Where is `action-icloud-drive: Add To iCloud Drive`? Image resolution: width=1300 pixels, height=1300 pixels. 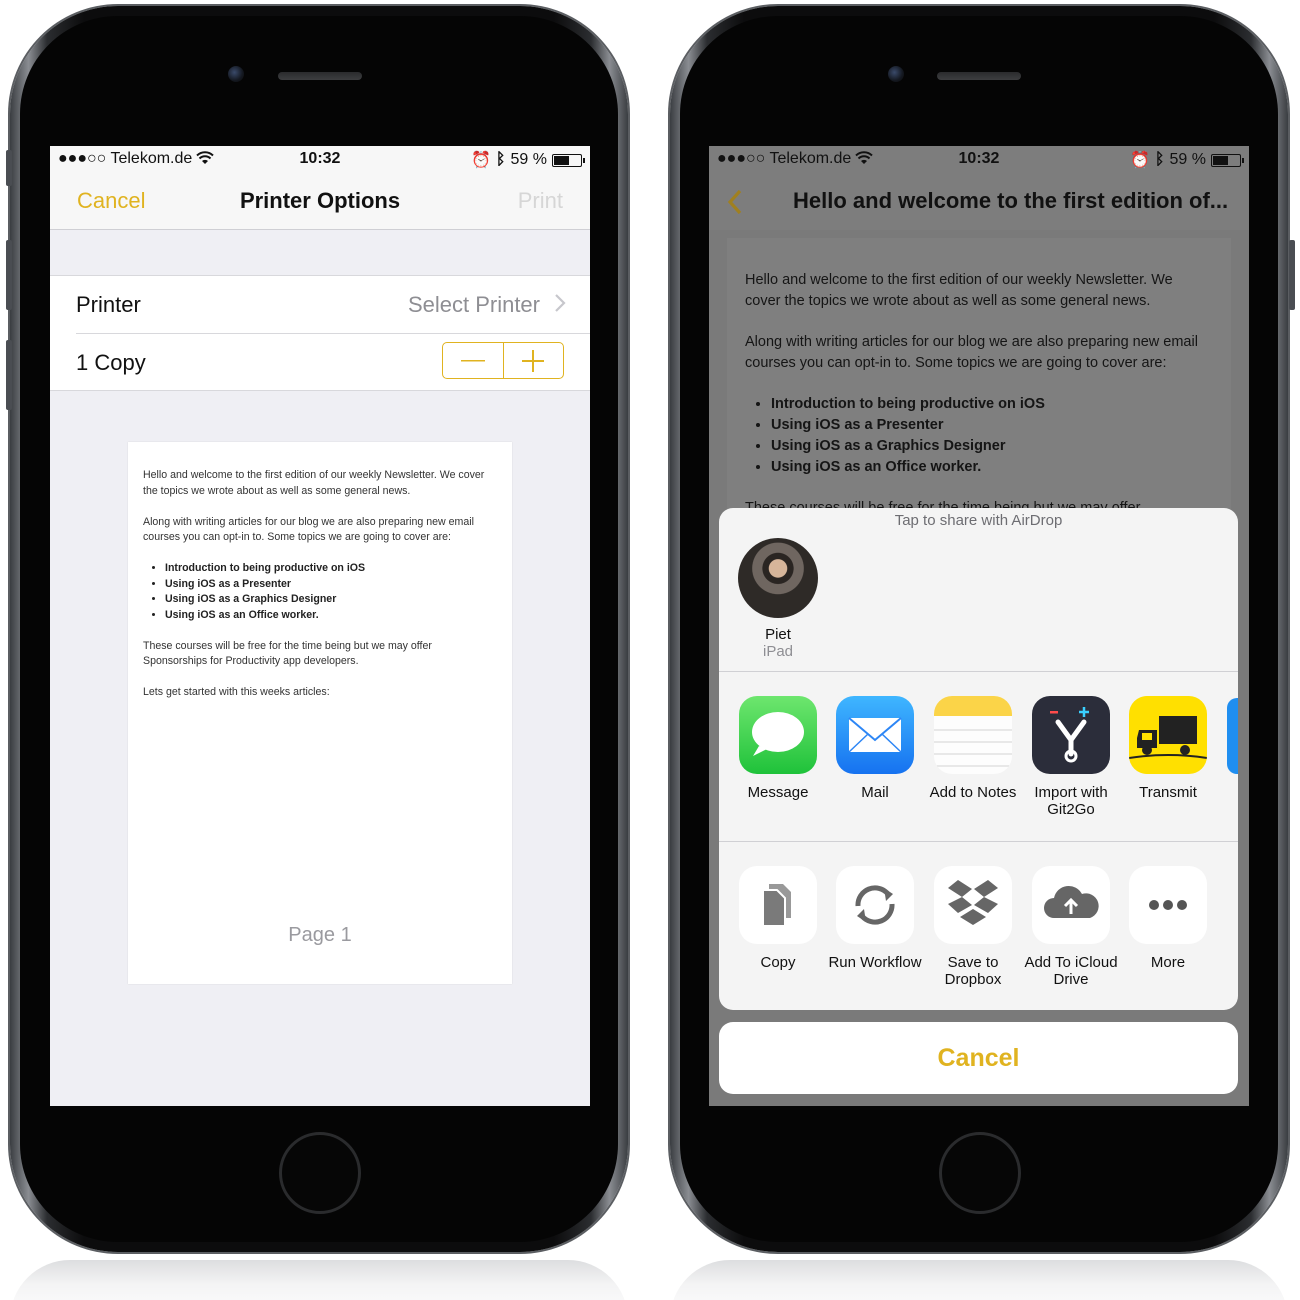
action-icloud-drive: Add To iCloud Drive is located at coordinates (1071, 927).